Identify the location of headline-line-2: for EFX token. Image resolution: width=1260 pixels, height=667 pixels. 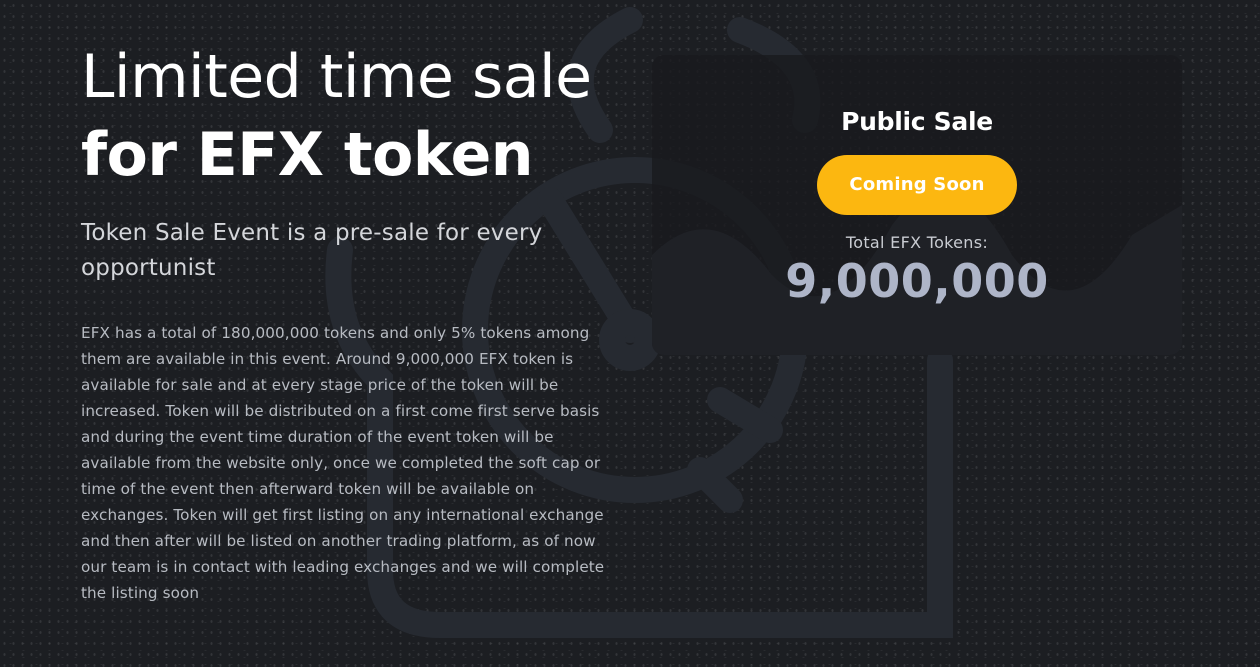
(307, 155).